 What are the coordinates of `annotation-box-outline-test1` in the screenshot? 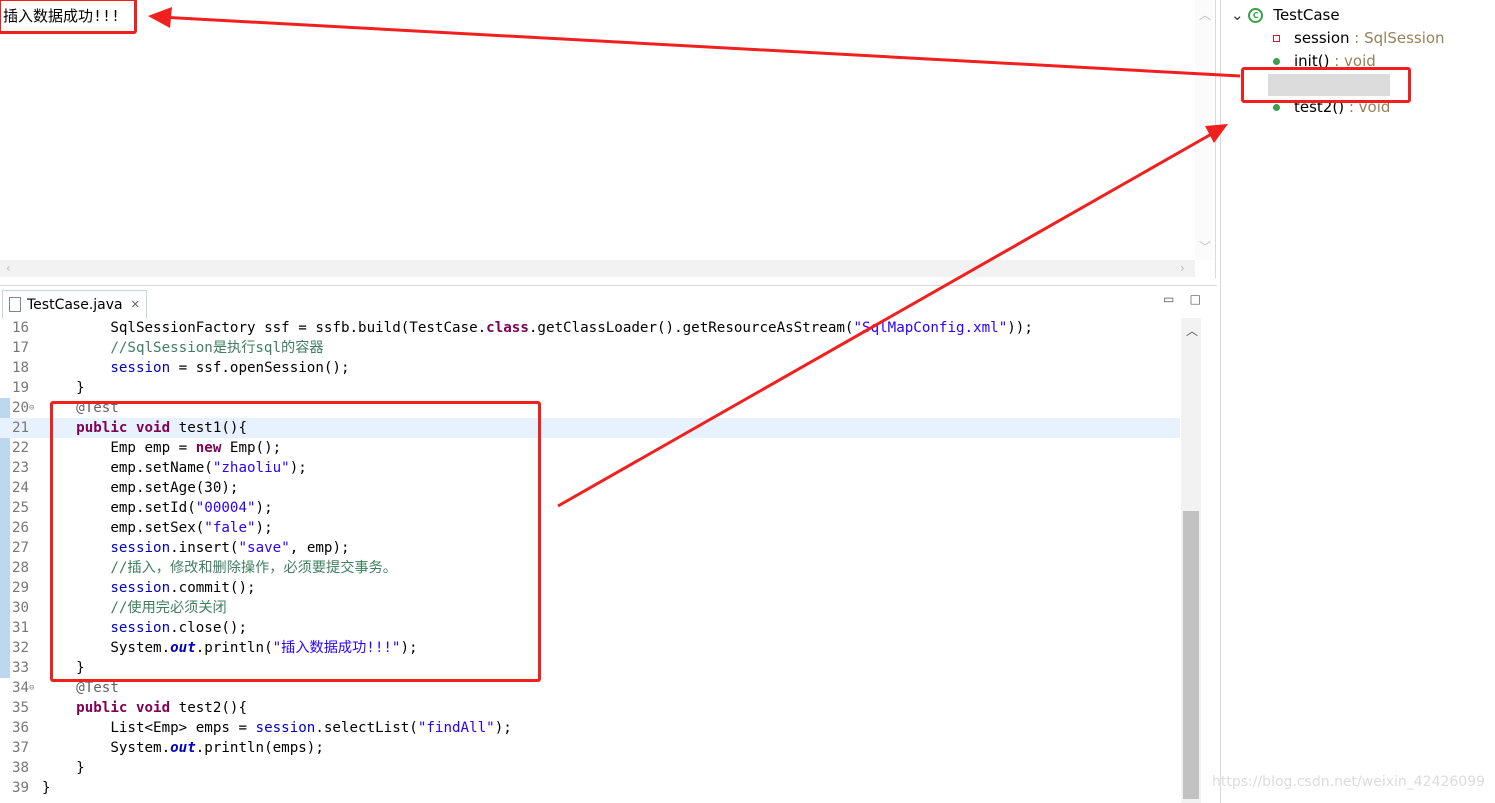 It's located at (1326, 85).